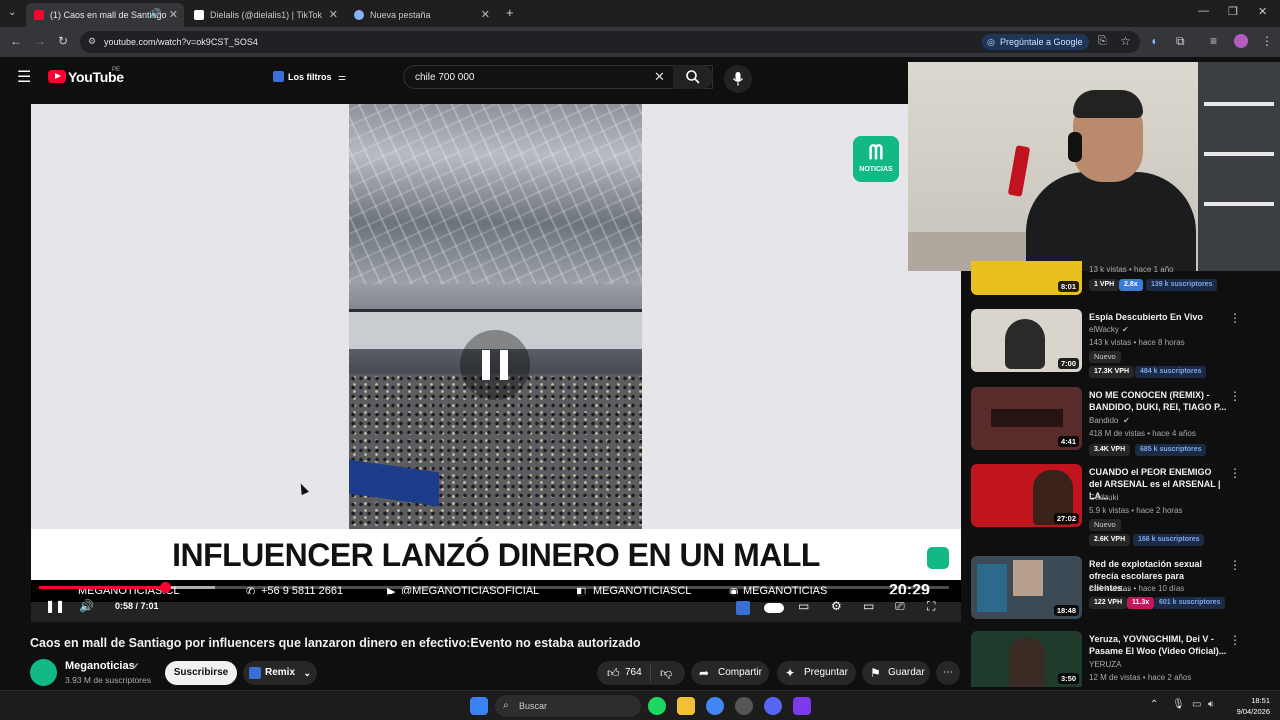 The image size is (1280, 720). I want to click on remix-button: Remix ⌄, so click(280, 673).